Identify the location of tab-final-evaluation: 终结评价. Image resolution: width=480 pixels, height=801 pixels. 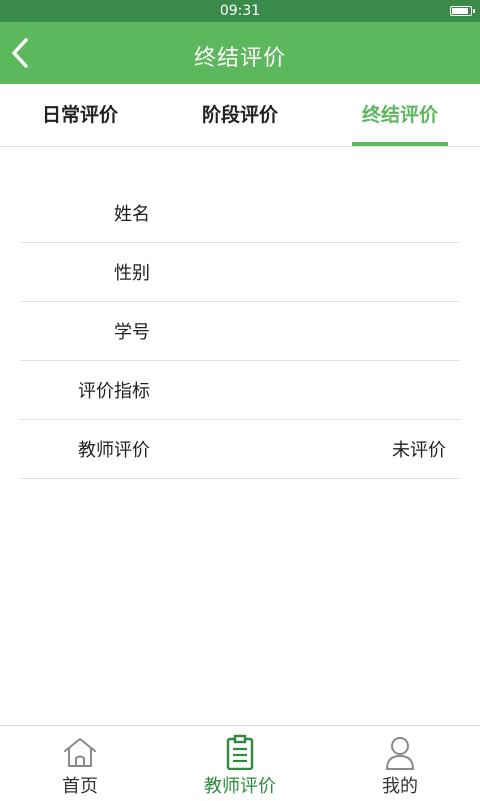
(400, 115).